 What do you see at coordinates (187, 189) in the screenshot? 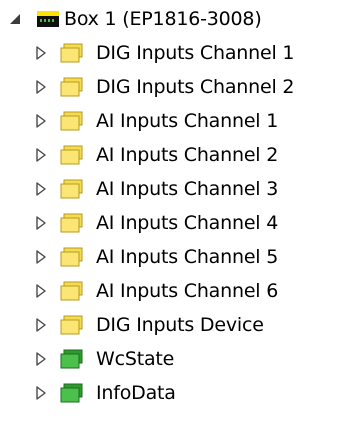
I see `tree-node-label: AI Inputs Channel 3` at bounding box center [187, 189].